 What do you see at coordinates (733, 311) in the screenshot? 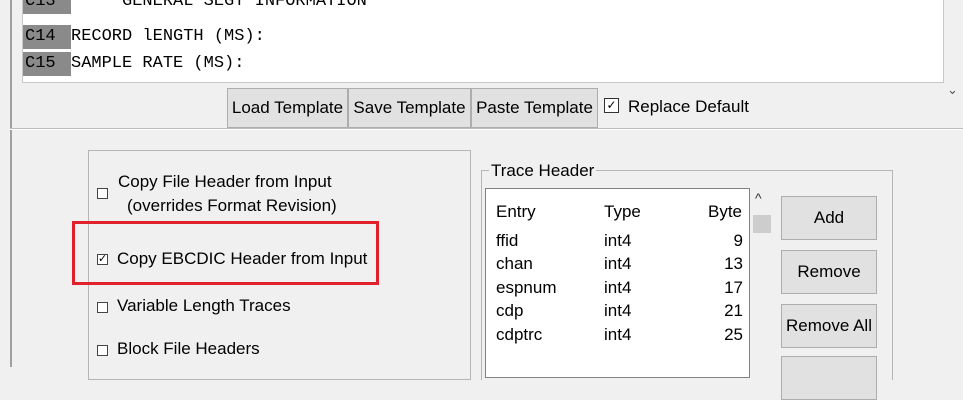
I see `row-byte: 21` at bounding box center [733, 311].